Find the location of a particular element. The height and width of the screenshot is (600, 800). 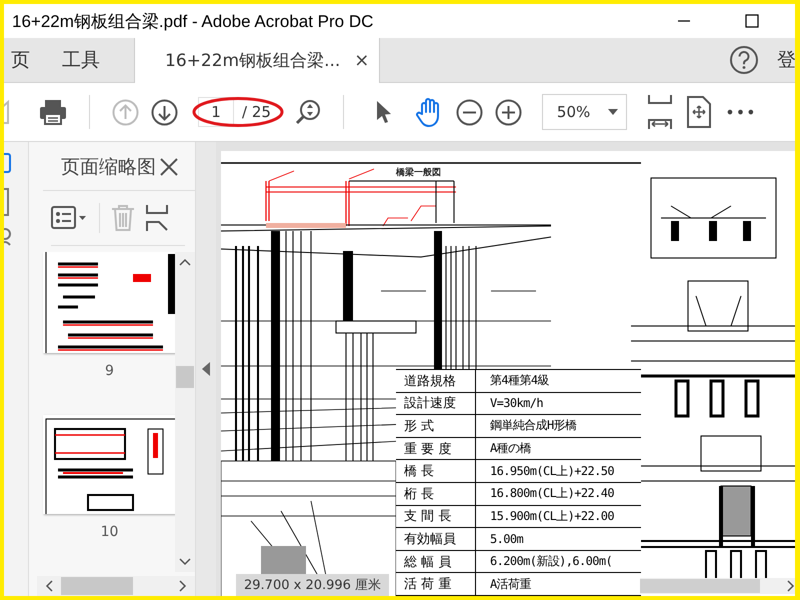

tab: 工具 is located at coordinates (81, 60).